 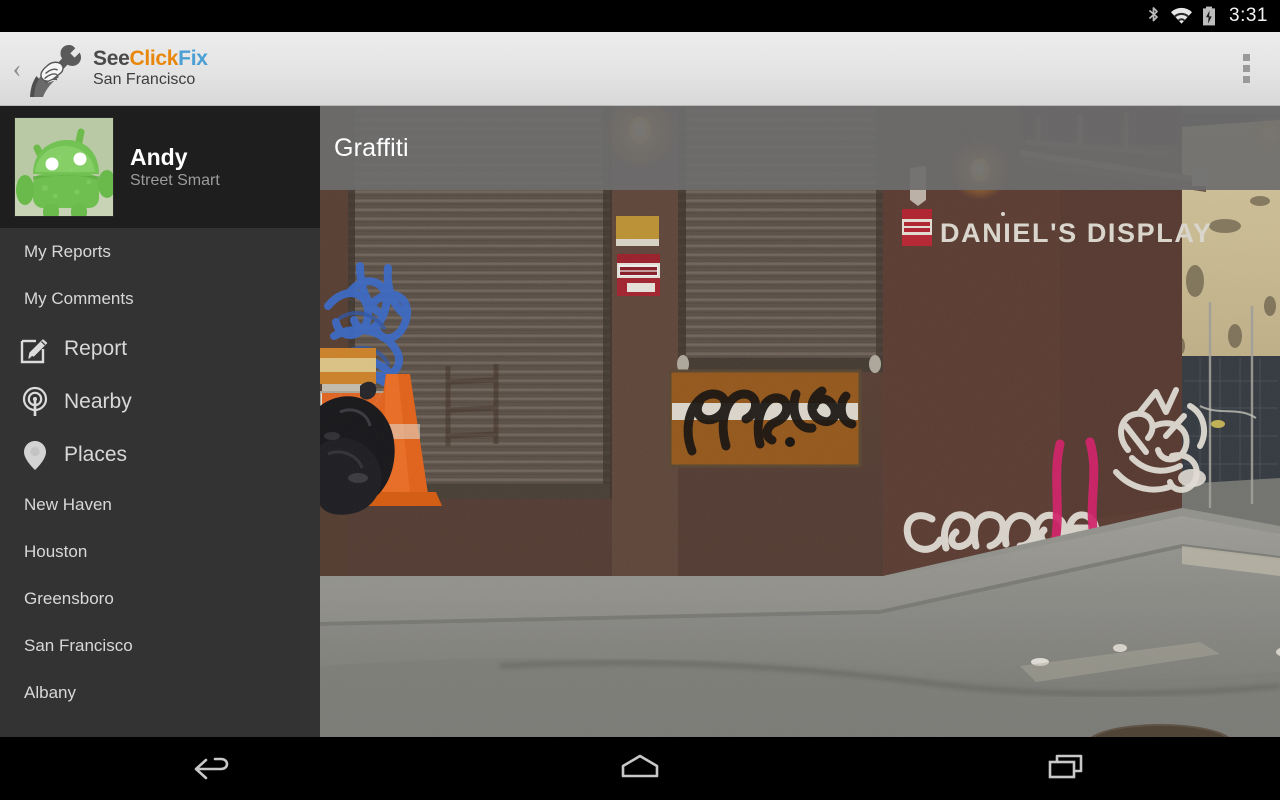 I want to click on brand-block: SeeClickFix San Francisco, so click(x=150, y=68).